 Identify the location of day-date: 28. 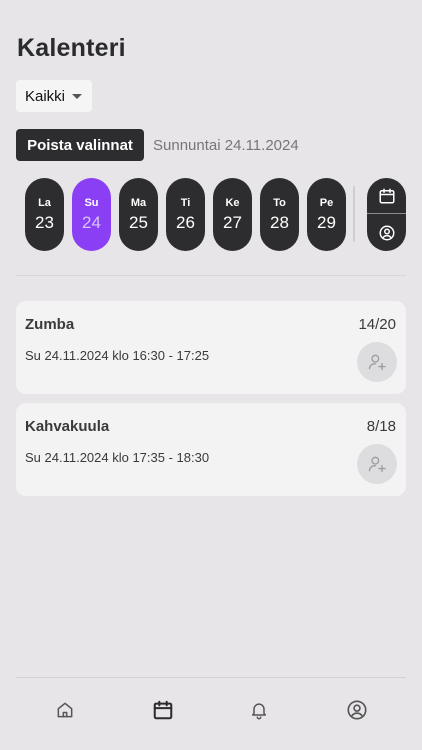
(279, 222).